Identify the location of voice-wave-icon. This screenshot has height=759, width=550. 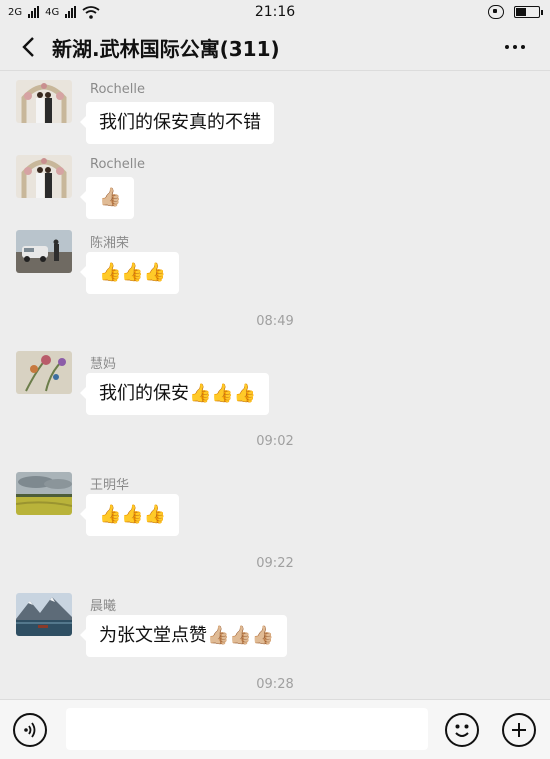
(30, 730).